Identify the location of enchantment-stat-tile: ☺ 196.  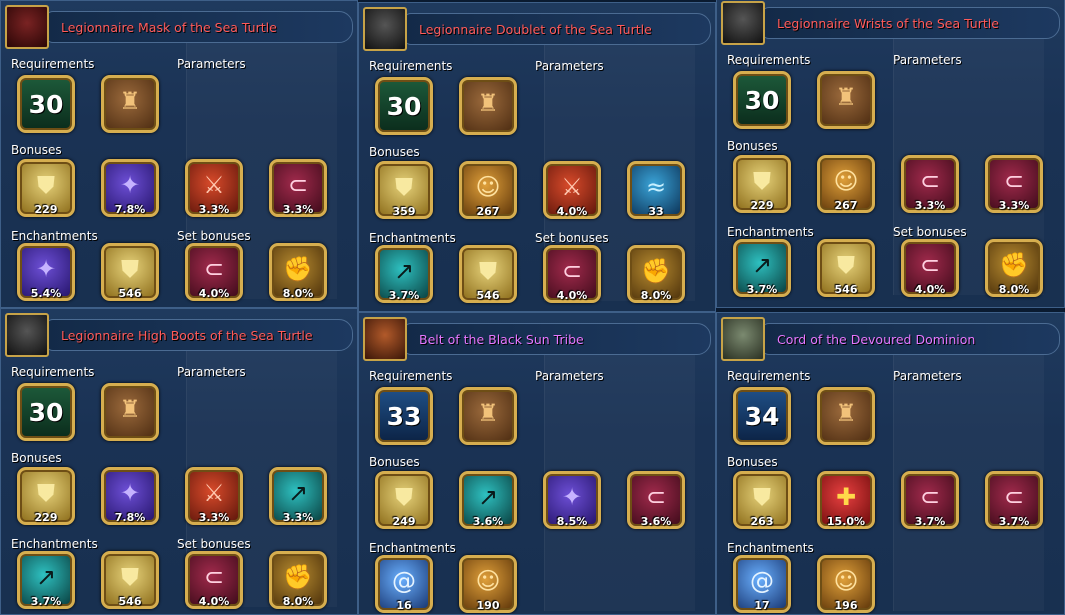
(846, 584).